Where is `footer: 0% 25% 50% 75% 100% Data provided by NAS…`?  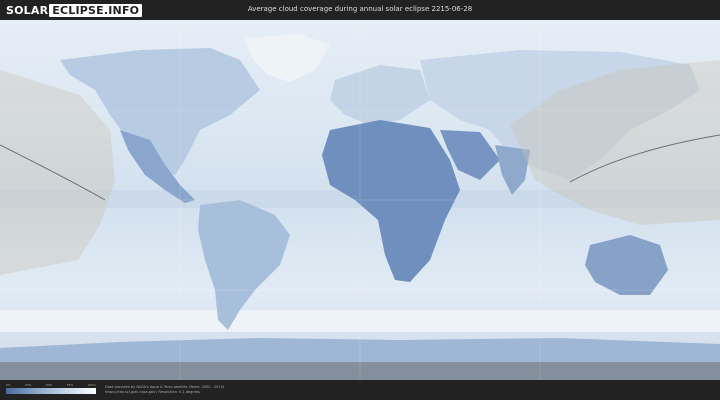
footer: 0% 25% 50% 75% 100% Data provided by NAS… is located at coordinates (360, 390).